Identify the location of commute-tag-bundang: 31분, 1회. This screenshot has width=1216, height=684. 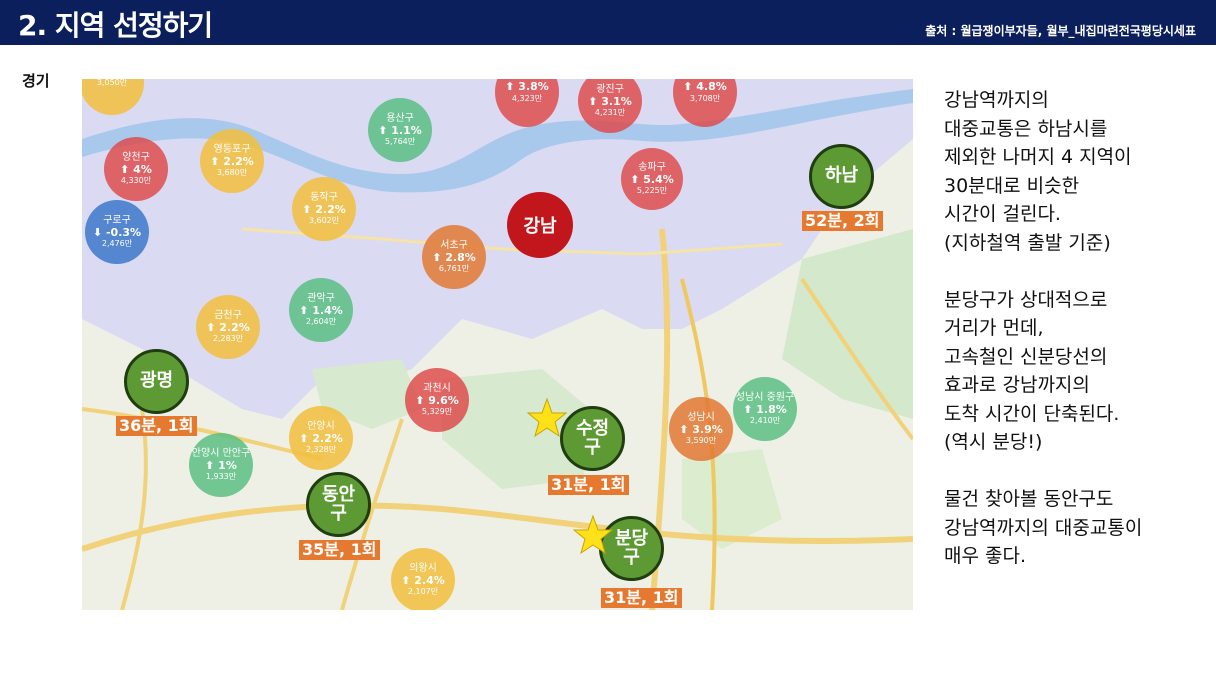
(641, 598).